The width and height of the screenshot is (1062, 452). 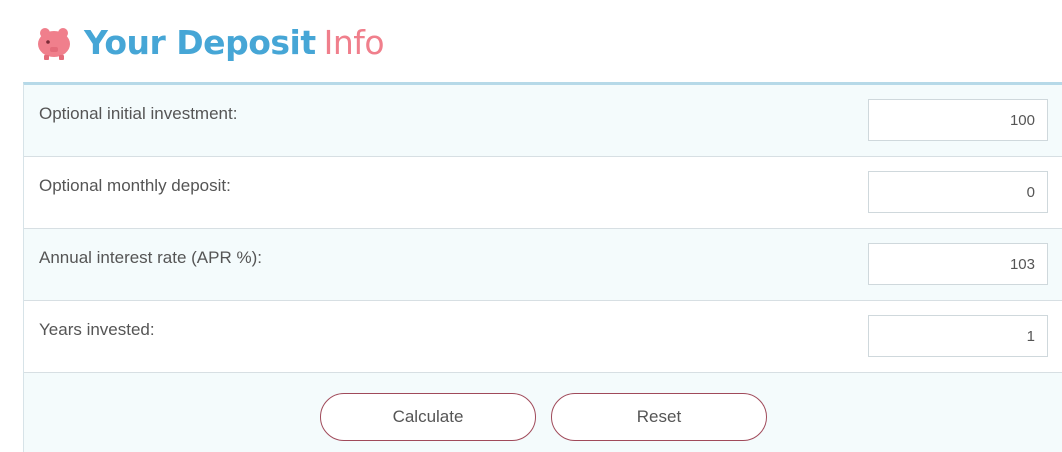 What do you see at coordinates (138, 113) in the screenshot?
I see `initial-investment-label: Optional initial investment:` at bounding box center [138, 113].